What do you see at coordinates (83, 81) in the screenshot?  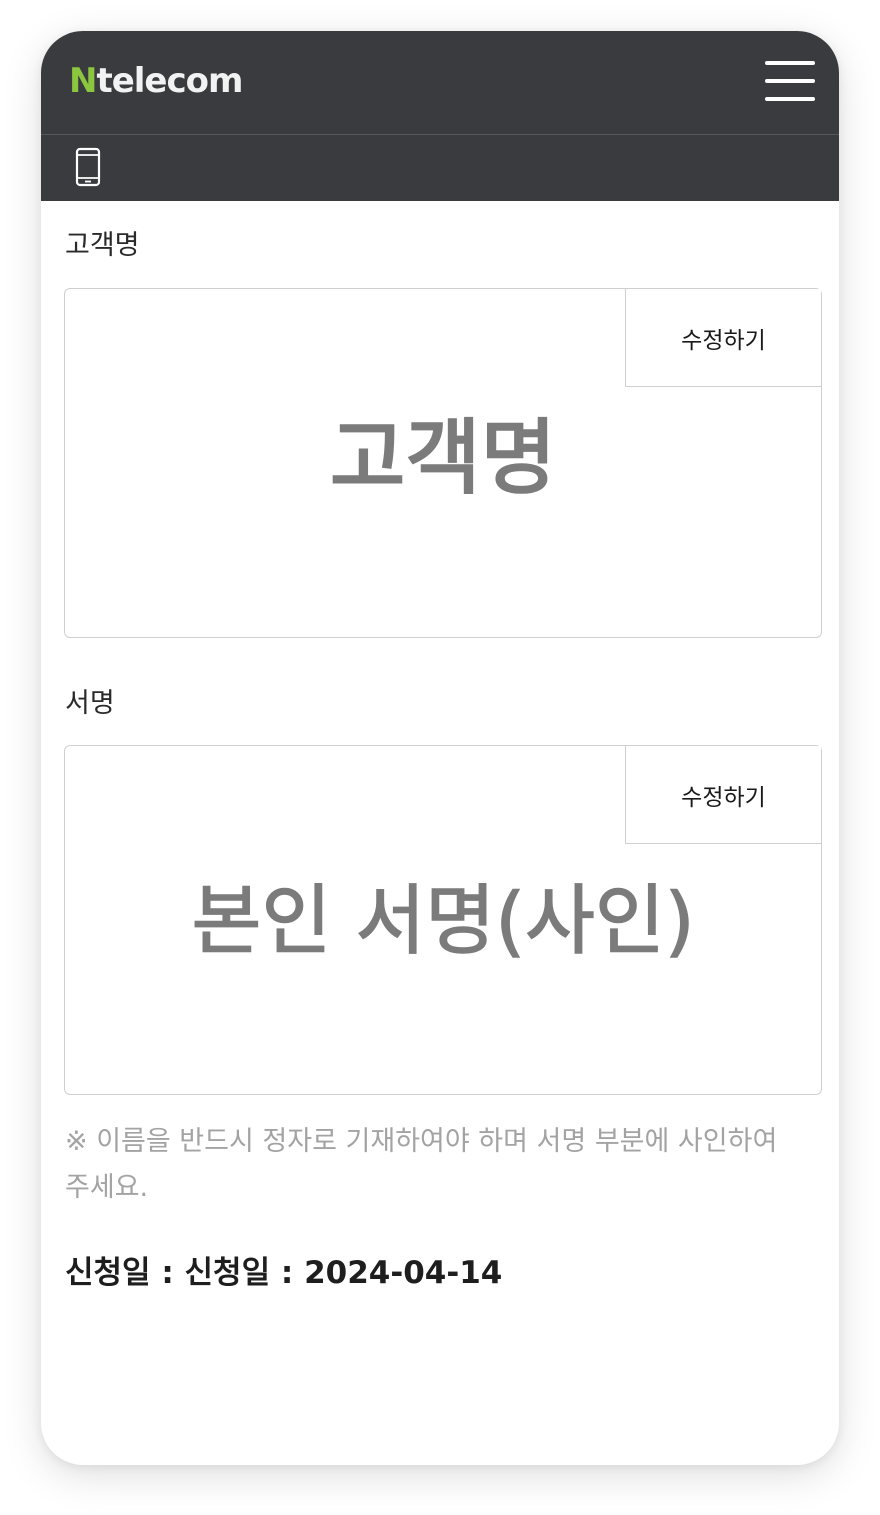 I see `logo-n-mark: N` at bounding box center [83, 81].